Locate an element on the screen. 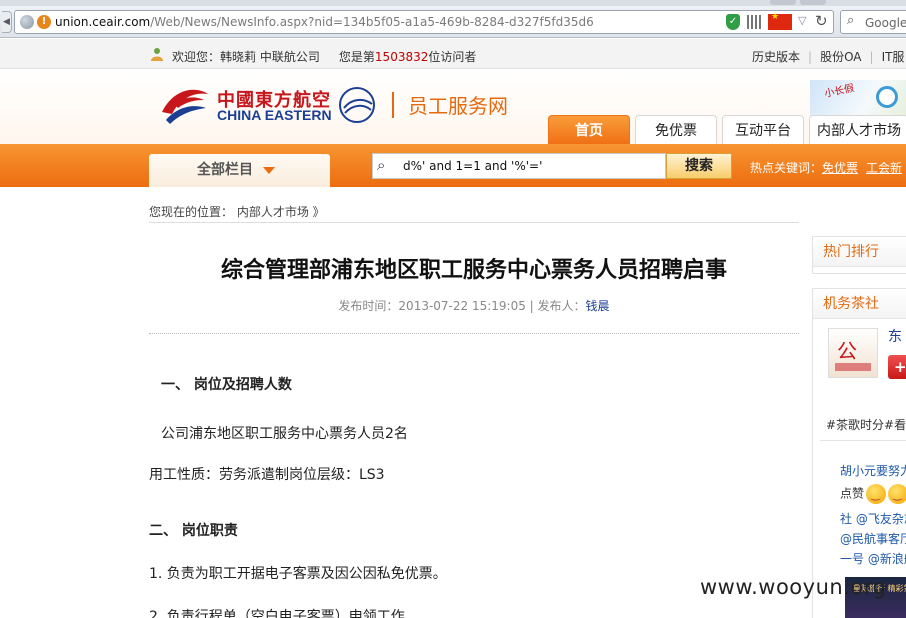 The height and width of the screenshot is (618, 906). banner-text: 小长假 is located at coordinates (839, 91).